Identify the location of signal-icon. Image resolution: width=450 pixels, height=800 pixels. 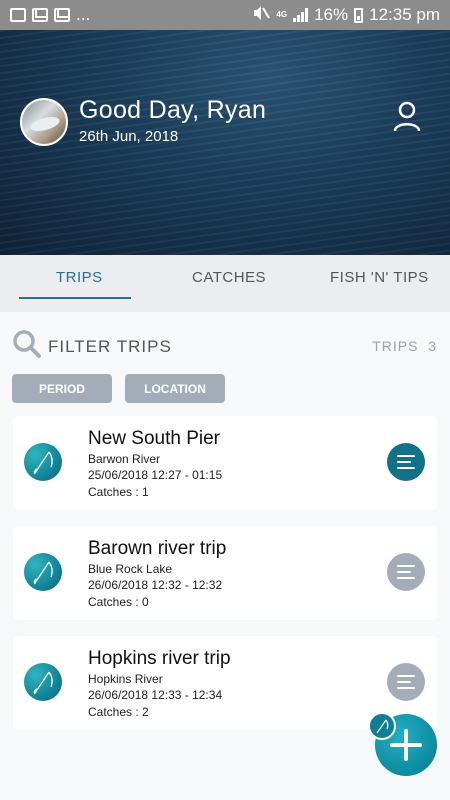
(301, 15).